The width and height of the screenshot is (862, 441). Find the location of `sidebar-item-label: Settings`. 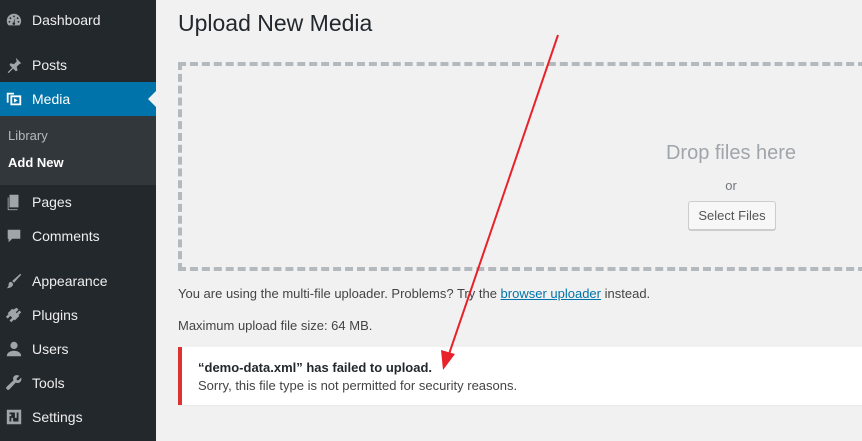

sidebar-item-label: Settings is located at coordinates (57, 417).